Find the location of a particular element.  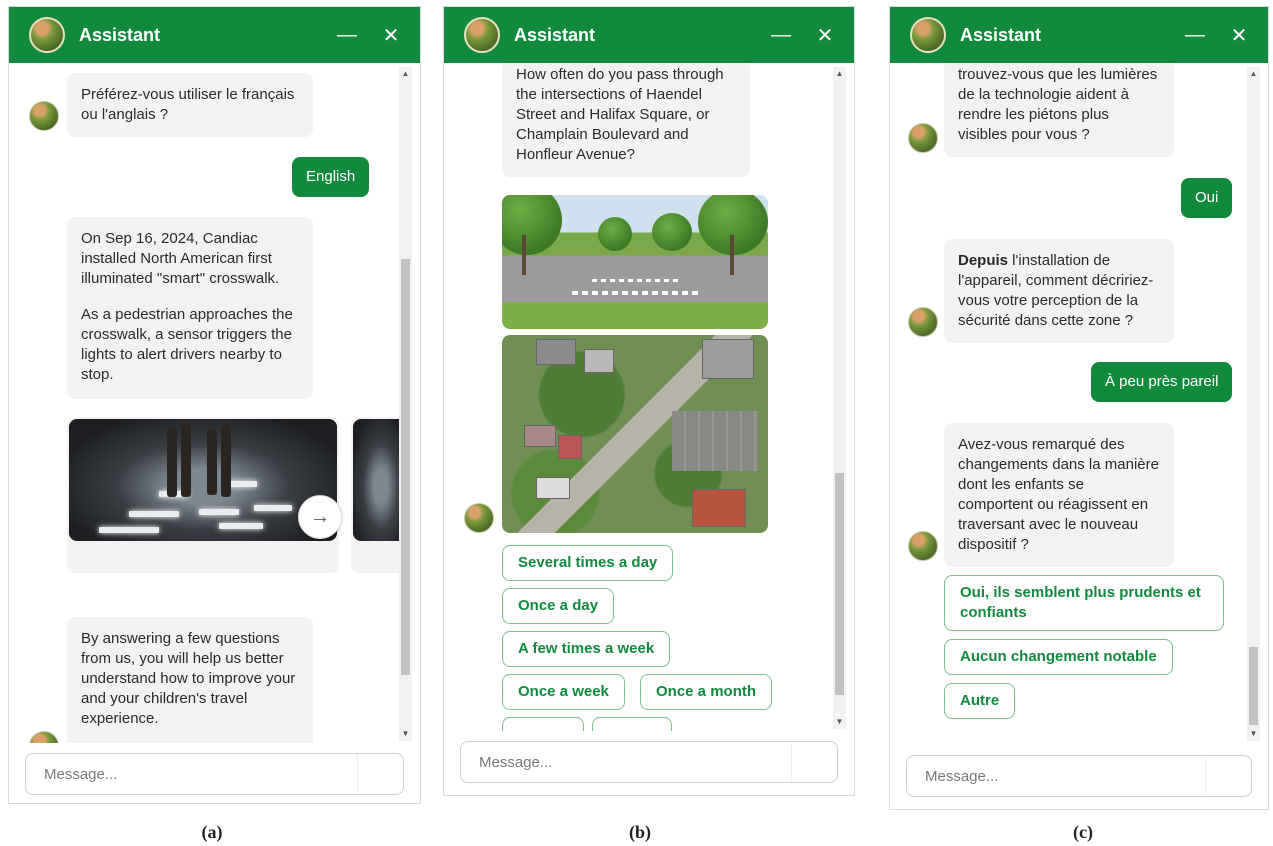

message-text: Oui is located at coordinates (1207, 197).